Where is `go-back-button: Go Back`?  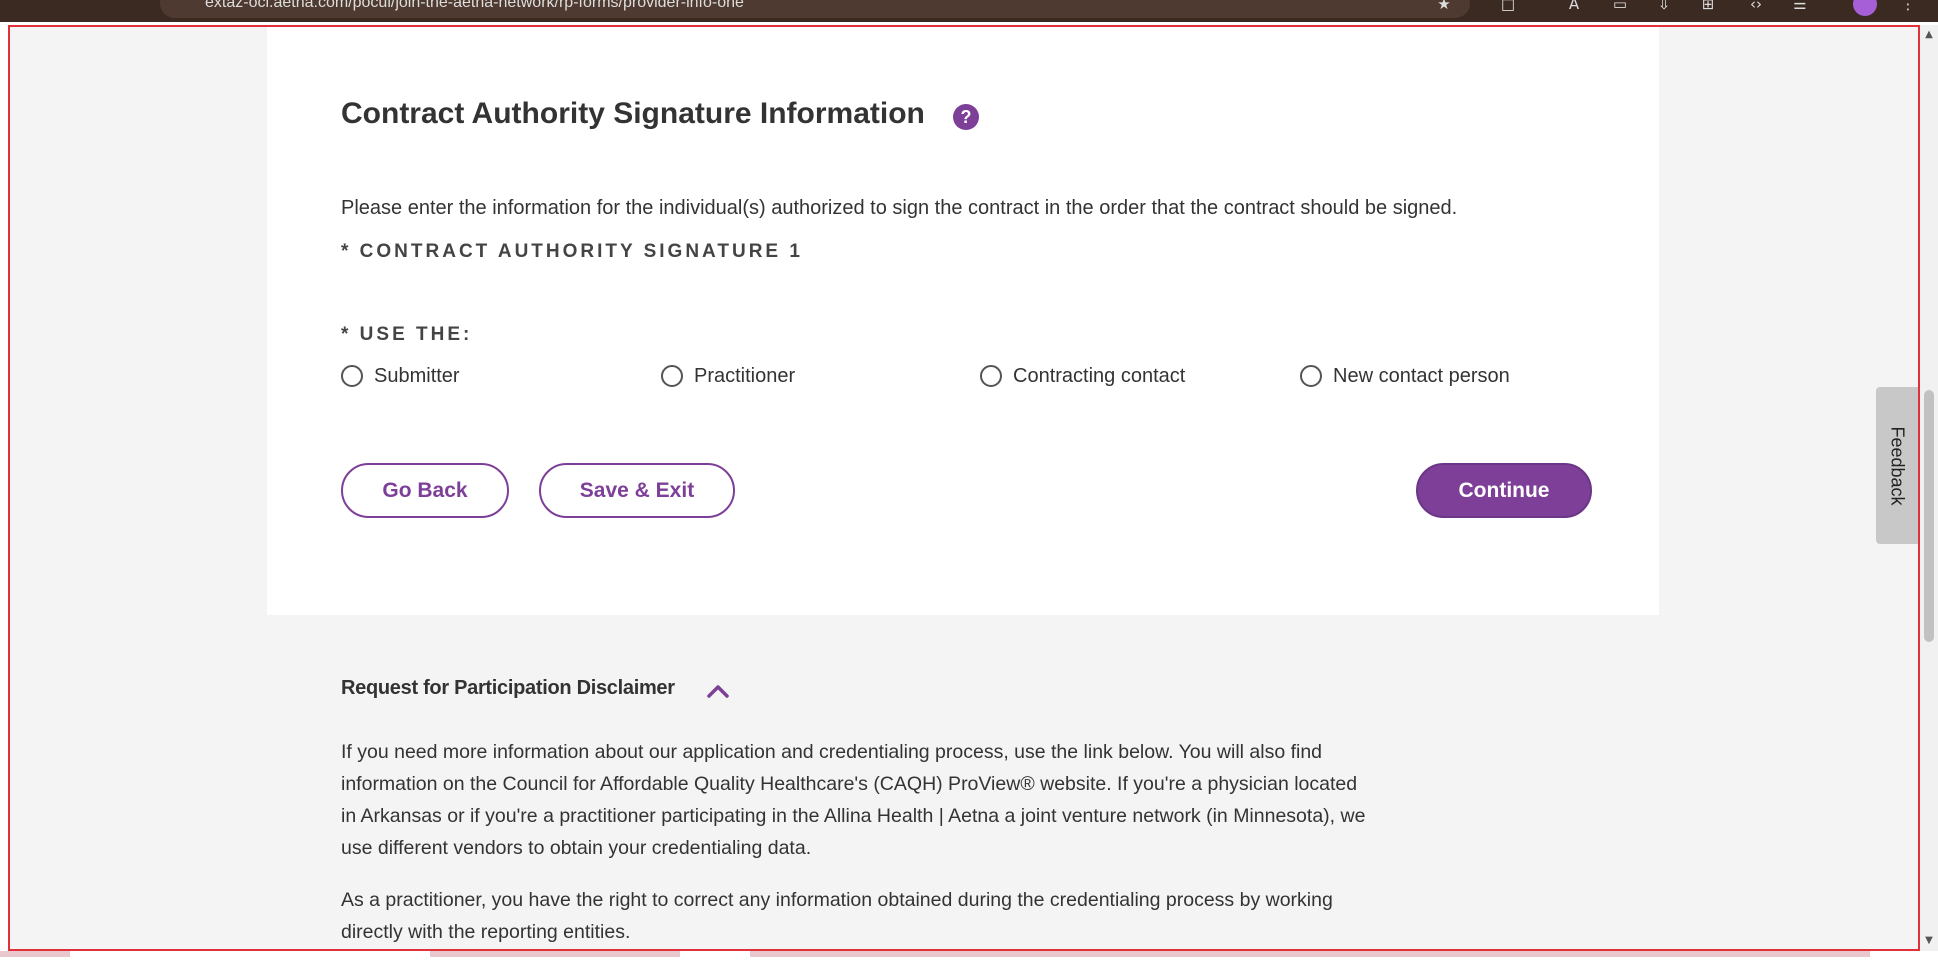 go-back-button: Go Back is located at coordinates (425, 490).